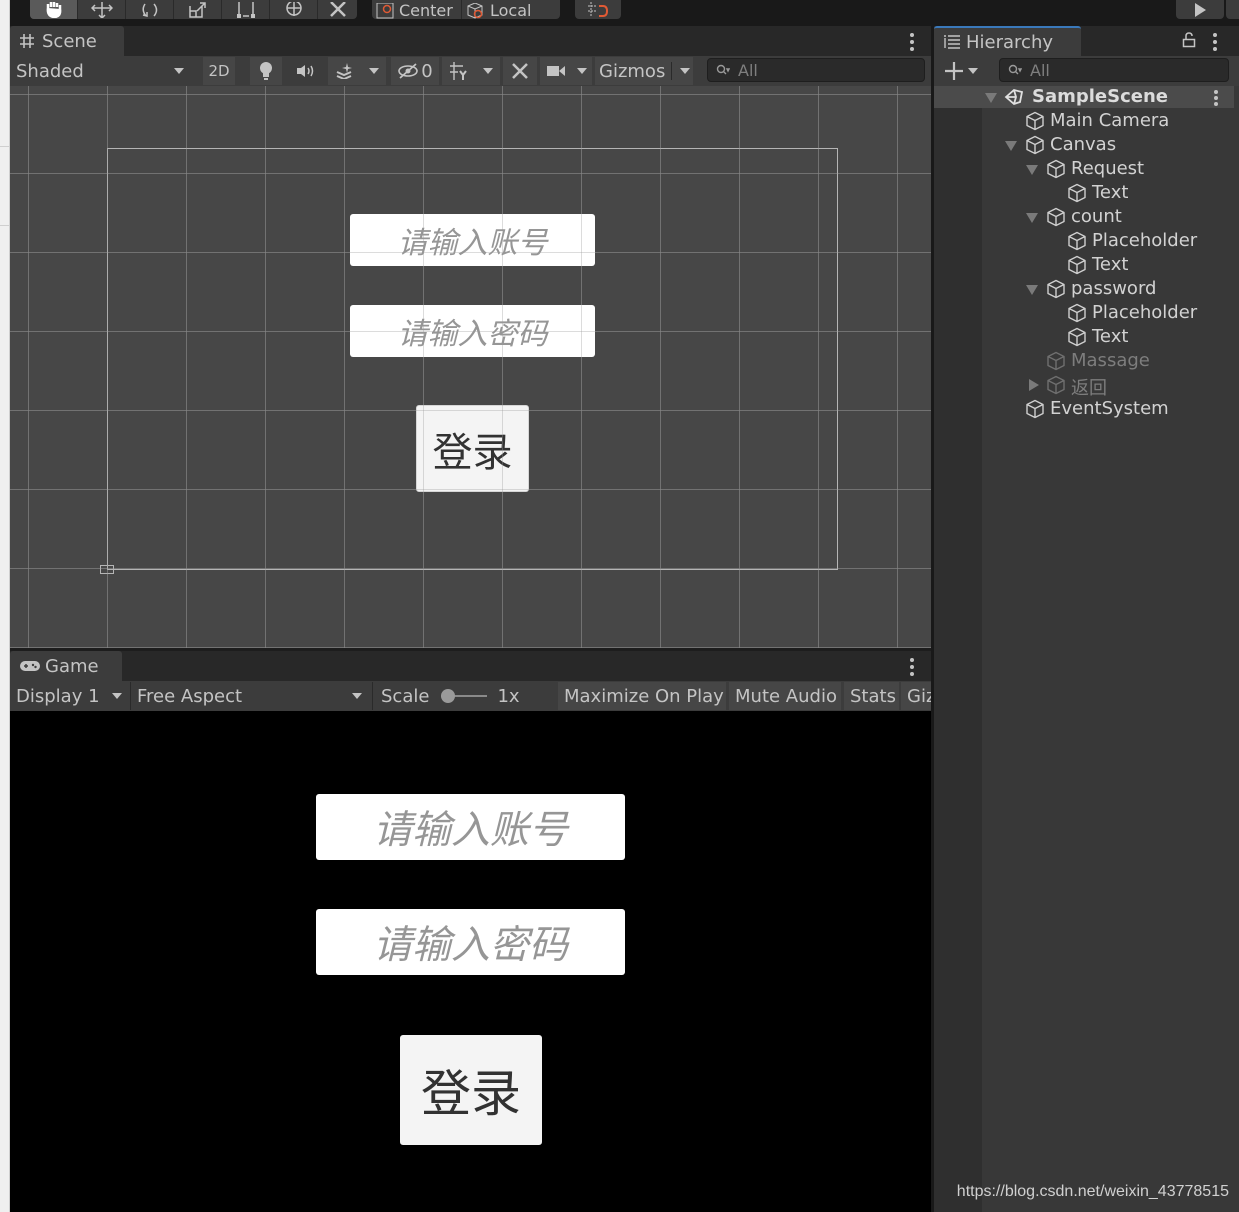 The image size is (1239, 1212). Describe the element at coordinates (1215, 42) in the screenshot. I see `hierarchy-more-options-icon` at that location.